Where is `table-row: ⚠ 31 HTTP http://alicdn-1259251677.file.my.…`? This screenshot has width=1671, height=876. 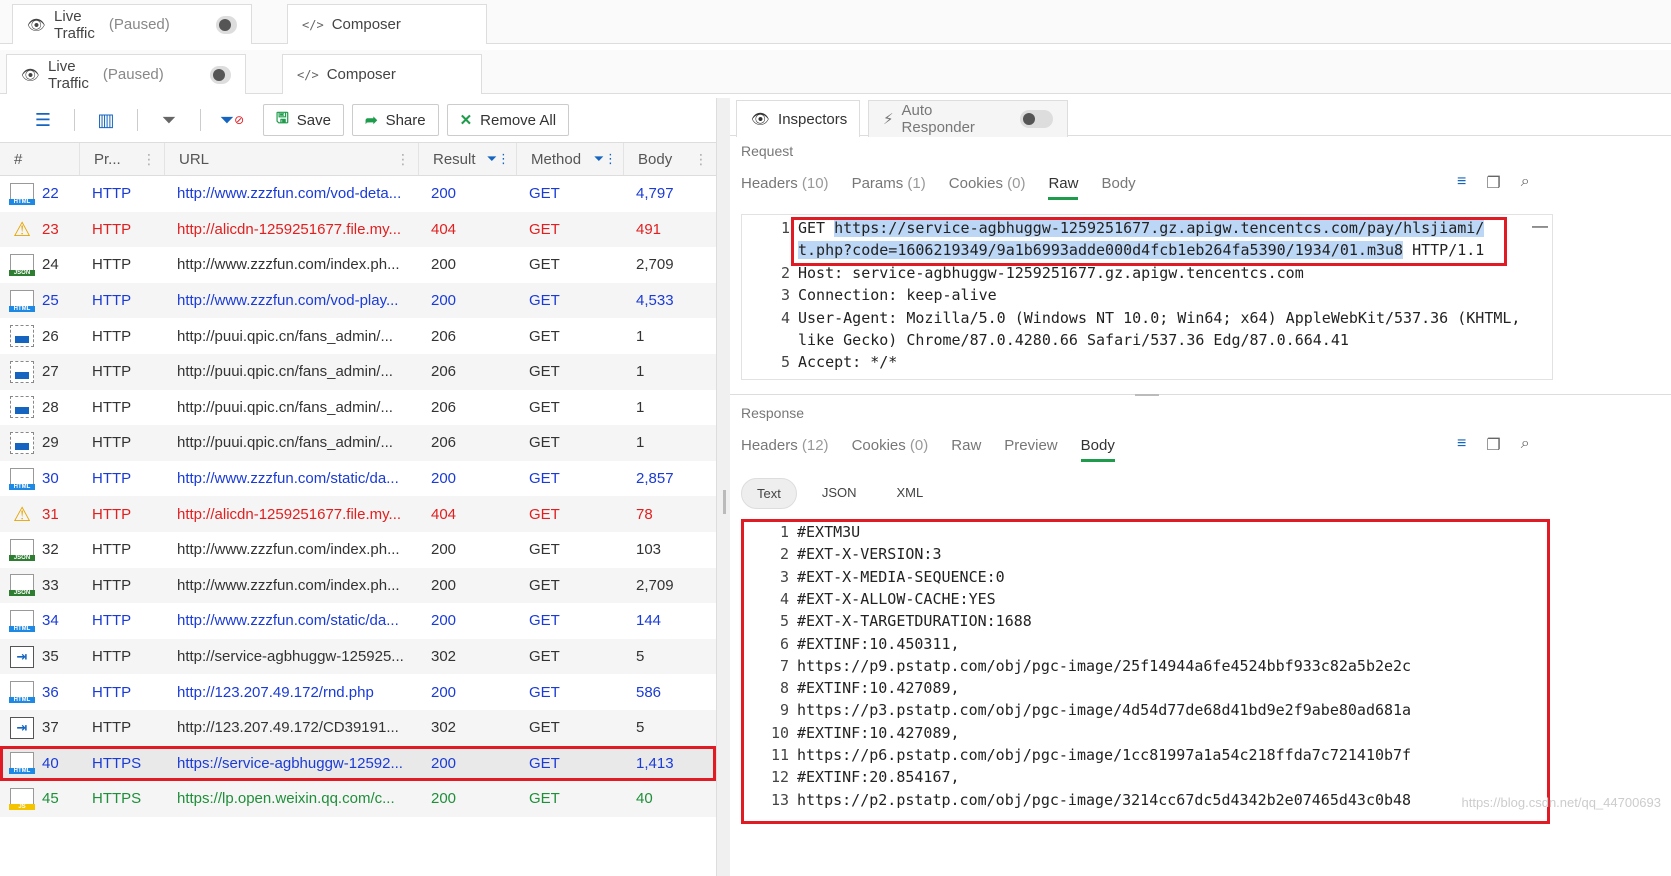
table-row: ⚠ 31 HTTP http://alicdn-1259251677.file.my.… is located at coordinates (358, 514).